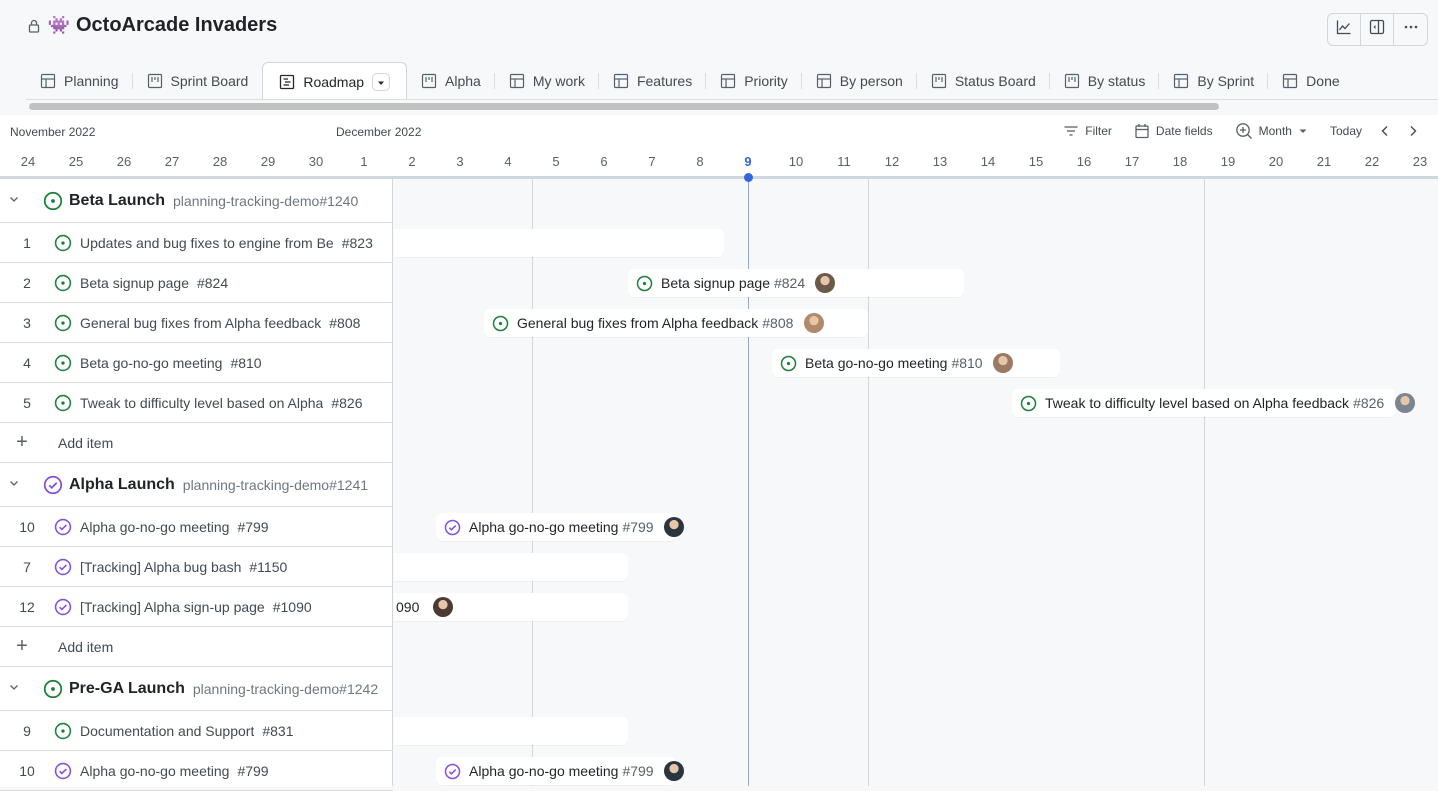 The image size is (1438, 791). Describe the element at coordinates (1036, 161) in the screenshot. I see `day-label: 15` at that location.